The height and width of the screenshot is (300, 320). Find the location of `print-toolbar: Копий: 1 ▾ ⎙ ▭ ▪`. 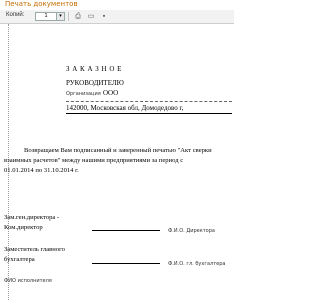

print-toolbar: Копий: 1 ▾ ⎙ ▭ ▪ is located at coordinates (117, 17).